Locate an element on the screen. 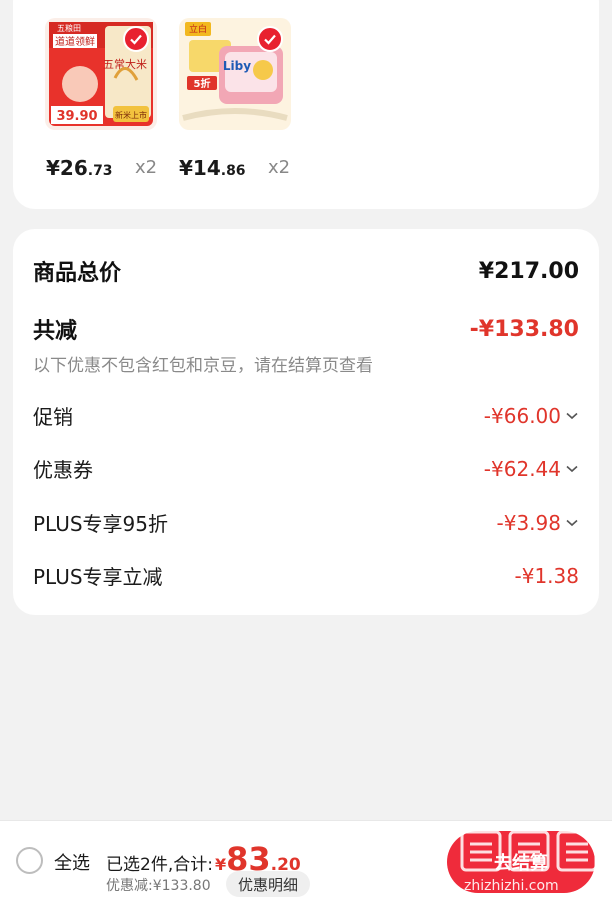  liby-brand-text: 立白 is located at coordinates (198, 29).